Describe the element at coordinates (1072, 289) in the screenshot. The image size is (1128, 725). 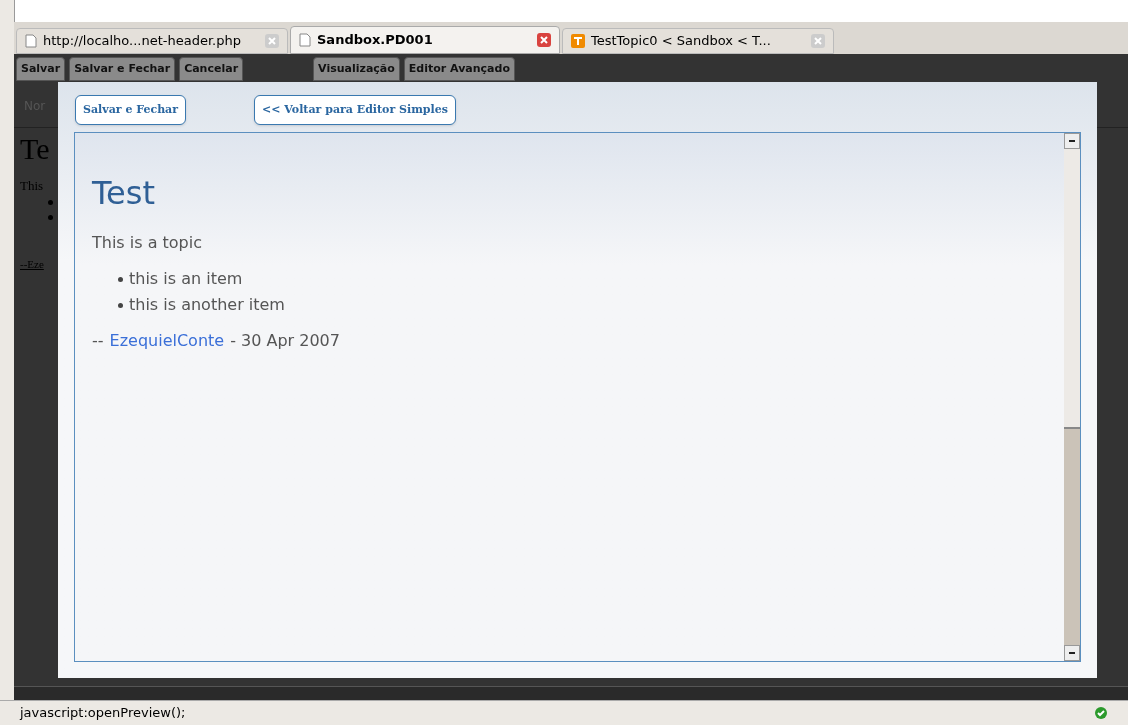
I see `scroll-thumb` at that location.